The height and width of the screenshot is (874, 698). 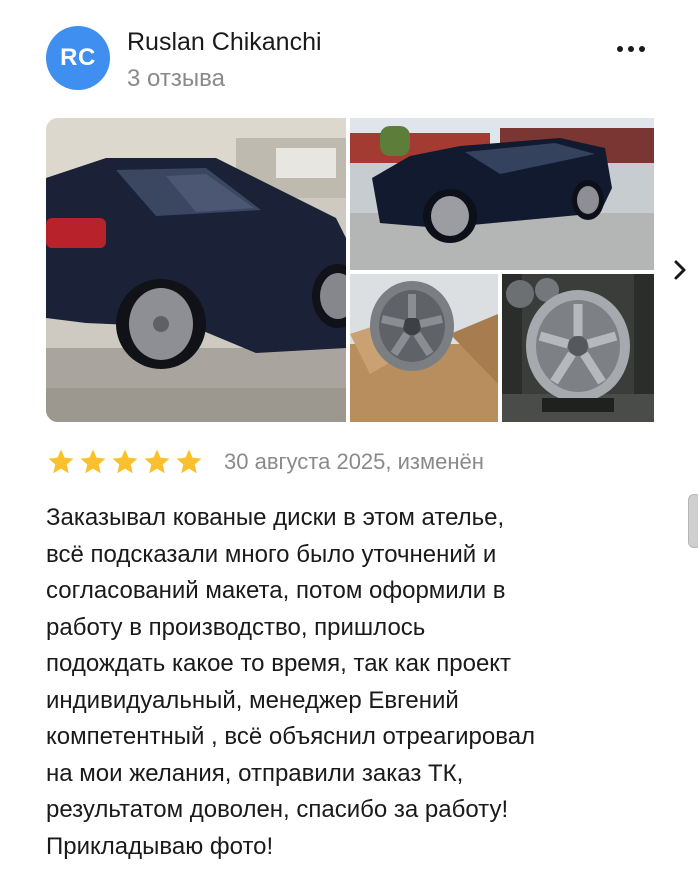 I want to click on photo-wheel-box, so click(x=424, y=348).